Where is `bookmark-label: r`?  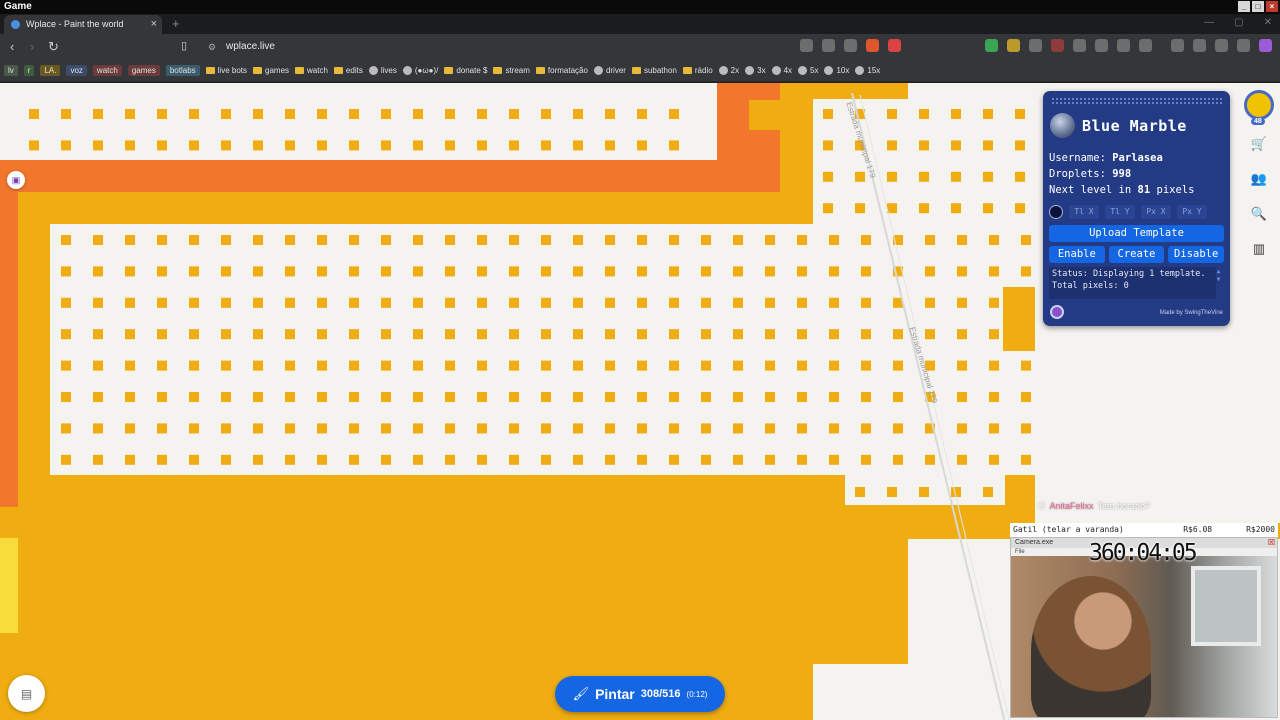 bookmark-label: r is located at coordinates (29, 70).